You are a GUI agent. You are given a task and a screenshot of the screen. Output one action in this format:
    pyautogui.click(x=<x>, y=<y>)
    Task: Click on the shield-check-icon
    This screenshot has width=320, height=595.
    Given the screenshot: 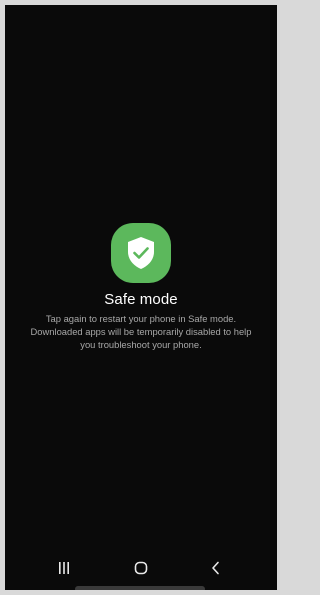 What is the action you would take?
    pyautogui.click(x=141, y=253)
    